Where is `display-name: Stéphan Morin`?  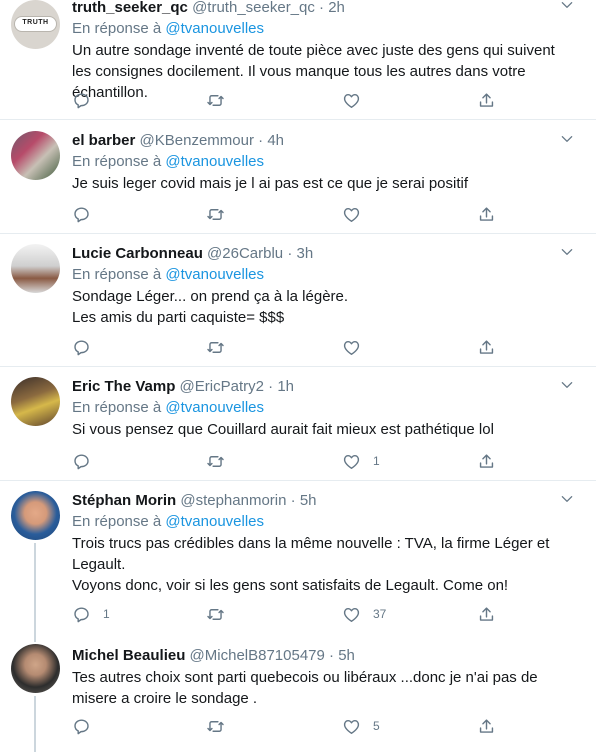
display-name: Stéphan Morin is located at coordinates (124, 500).